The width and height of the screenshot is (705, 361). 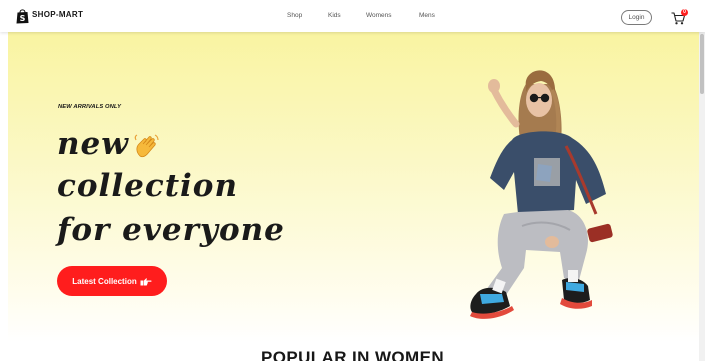 I want to click on latest-collection-button: Latest Collection, so click(x=112, y=281).